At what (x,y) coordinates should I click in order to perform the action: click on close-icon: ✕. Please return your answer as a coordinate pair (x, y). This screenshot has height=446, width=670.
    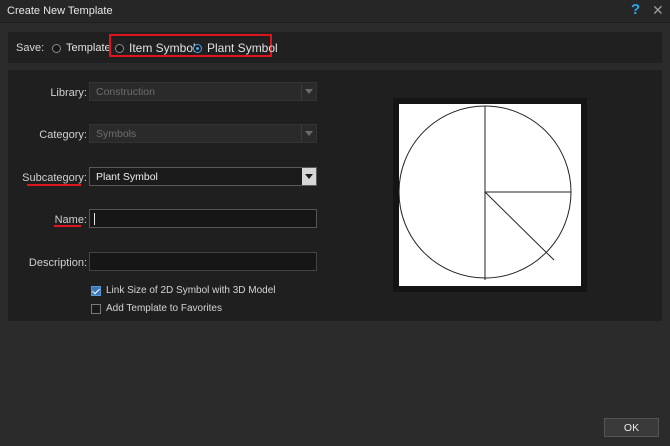
    Looking at the image, I should click on (658, 10).